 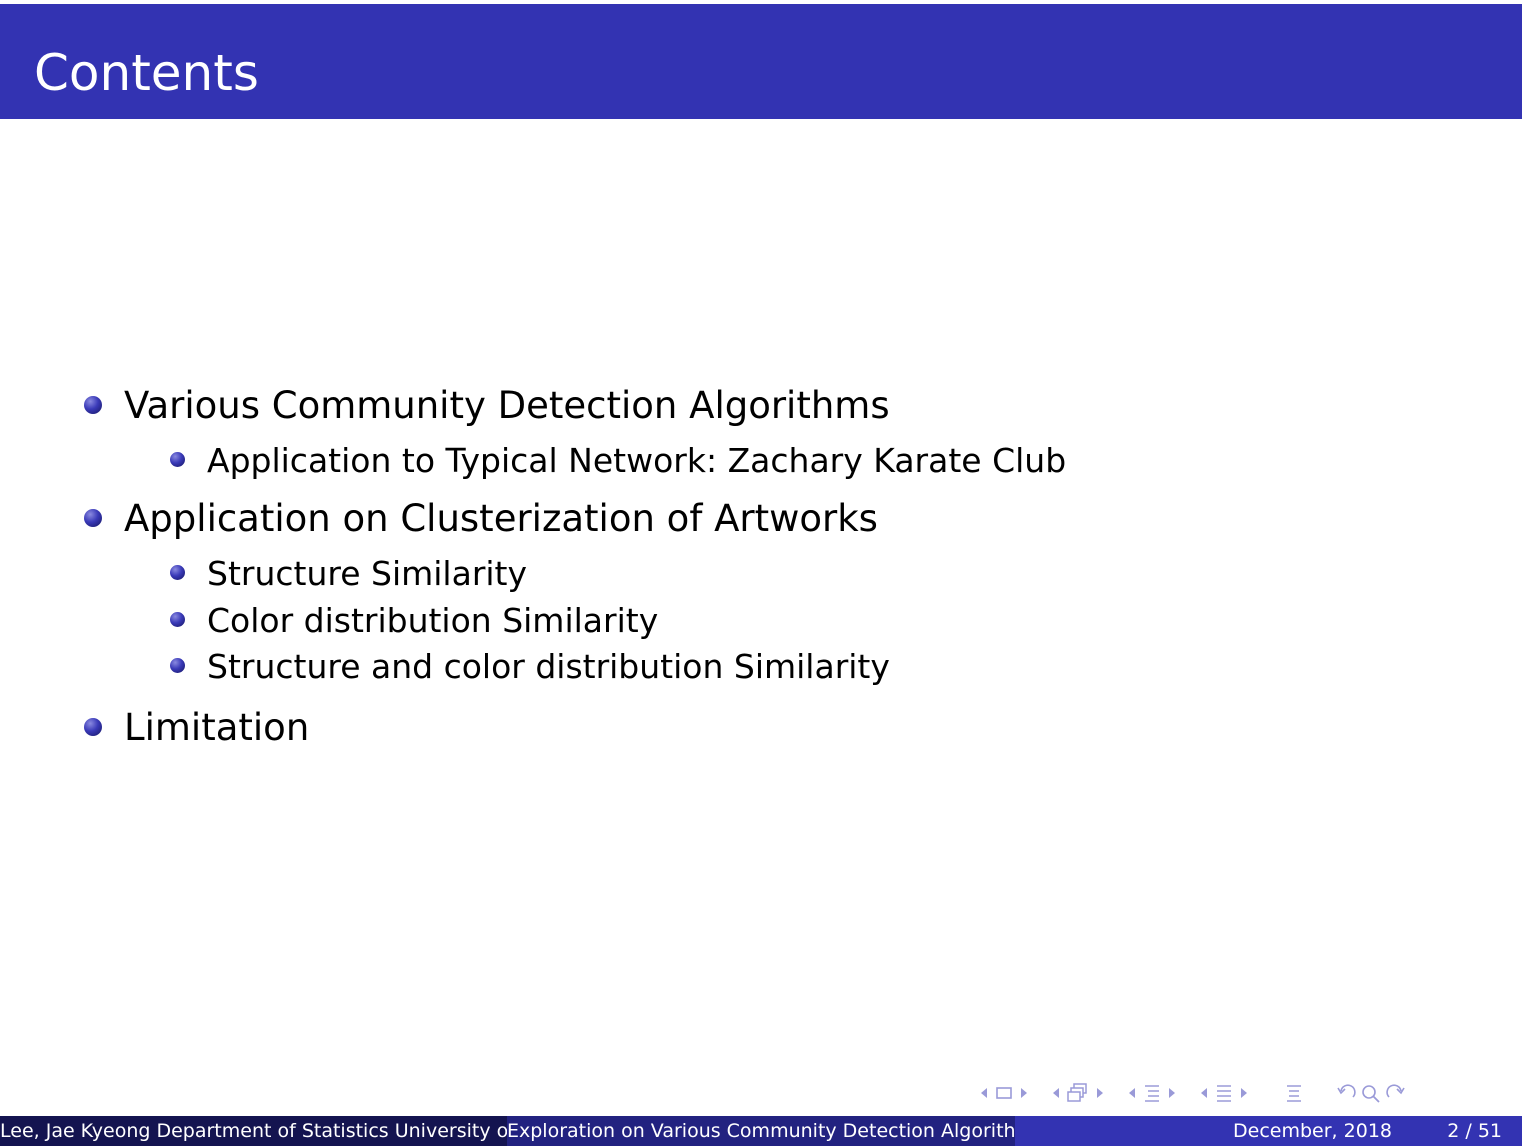 I want to click on nav-toc-icon, so click(x=1294, y=1093).